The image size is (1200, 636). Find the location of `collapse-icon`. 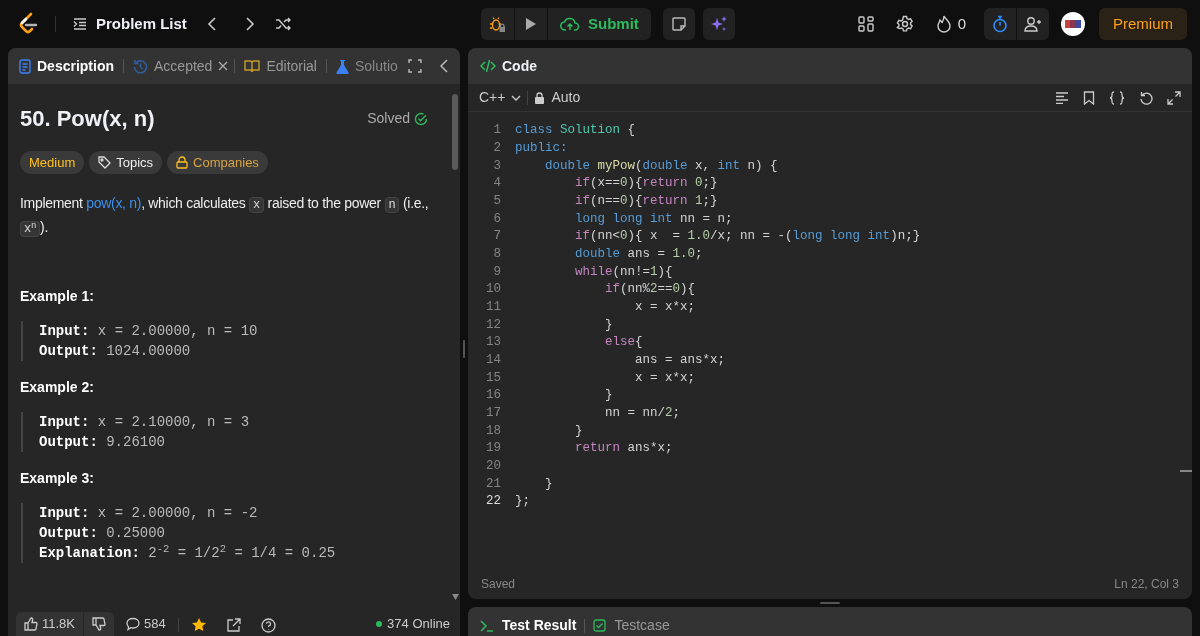

collapse-icon is located at coordinates (444, 66).